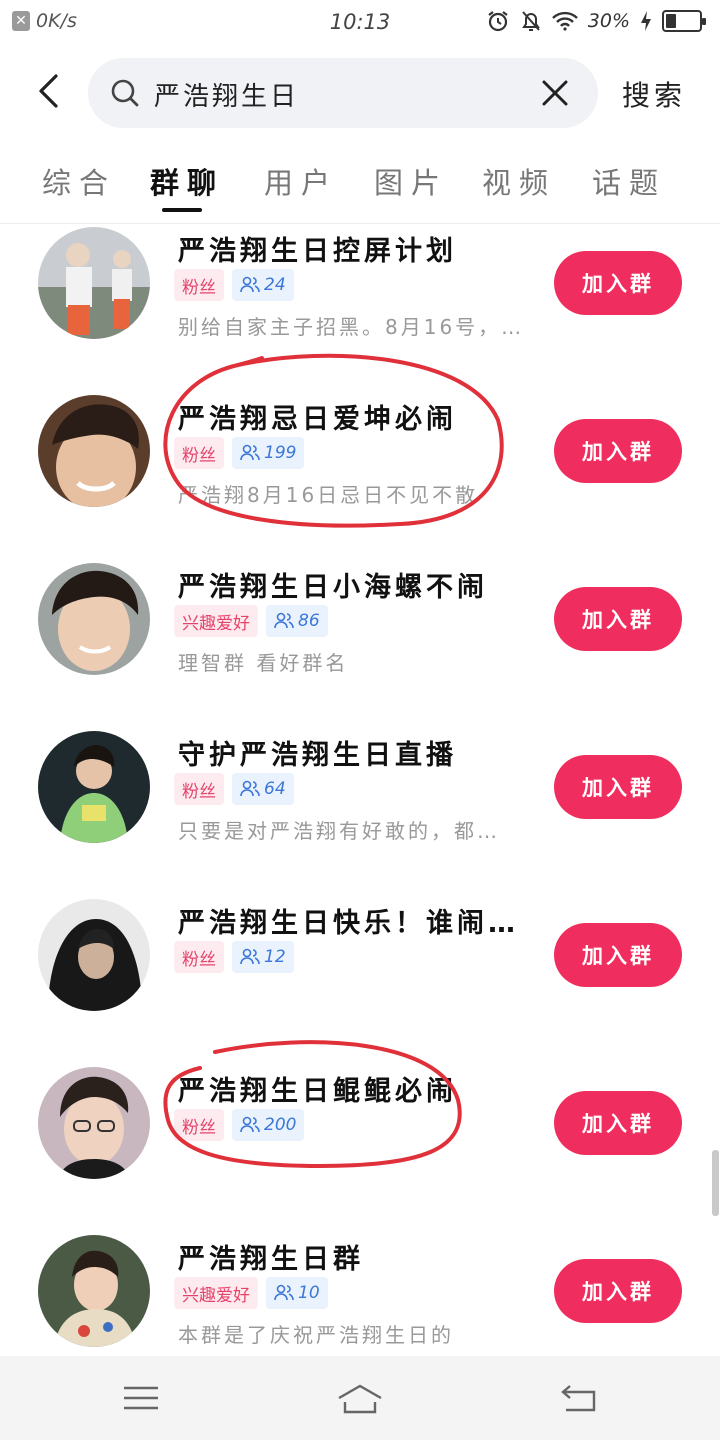  What do you see at coordinates (411, 181) in the screenshot?
I see `tab-images: 图片` at bounding box center [411, 181].